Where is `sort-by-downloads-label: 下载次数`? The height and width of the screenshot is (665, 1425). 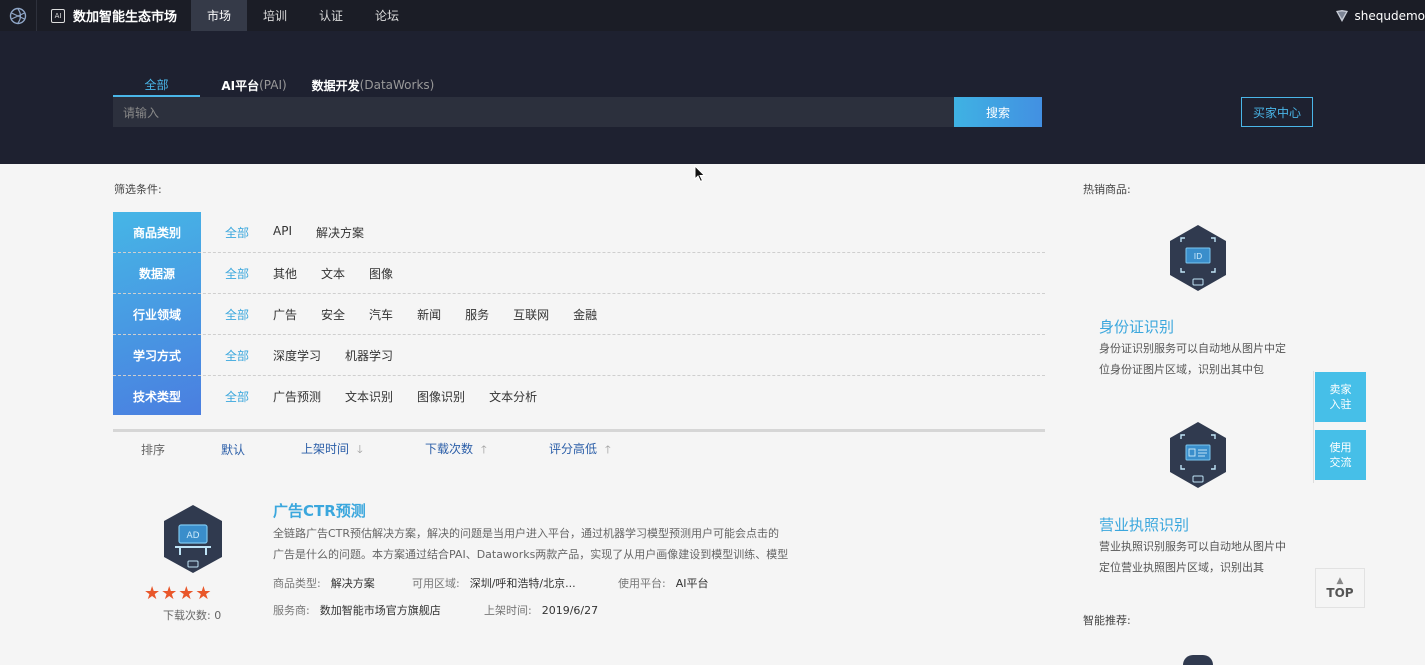
sort-by-downloads-label: 下载次数 is located at coordinates (449, 449).